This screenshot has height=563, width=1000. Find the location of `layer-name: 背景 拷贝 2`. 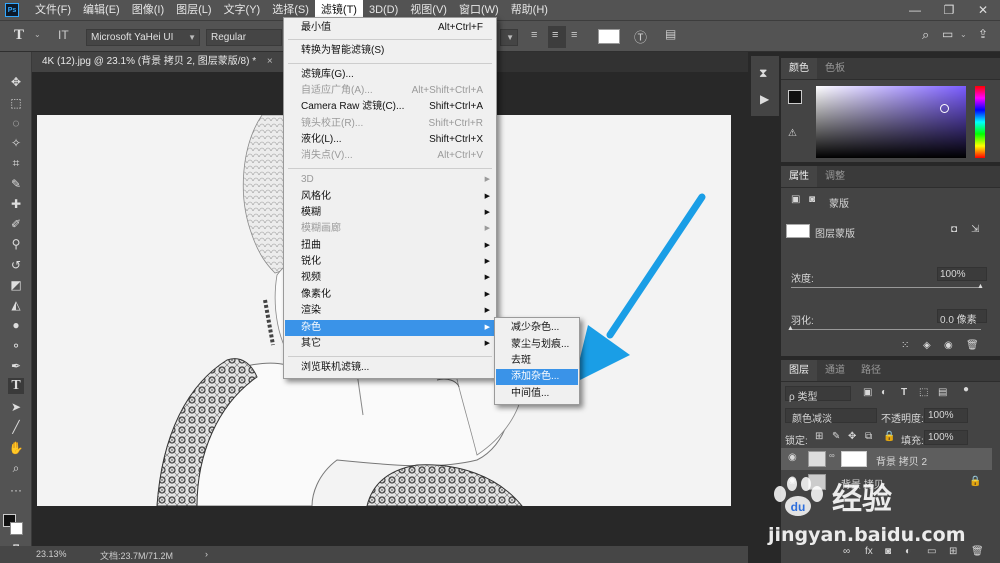

layer-name: 背景 拷贝 2 is located at coordinates (901, 460).